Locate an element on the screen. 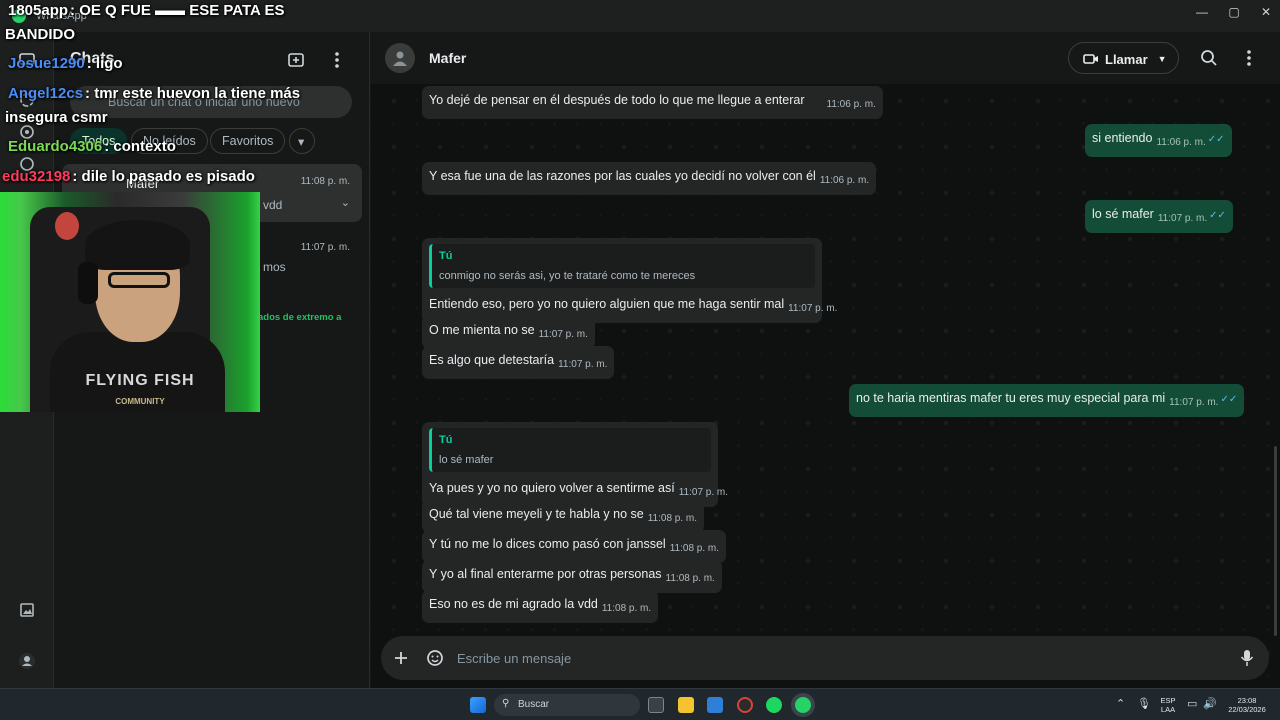 This screenshot has height=720, width=1280. message-outgoing: lo sé mafer 11:07 p. m. ✓✓ is located at coordinates (1159, 216).